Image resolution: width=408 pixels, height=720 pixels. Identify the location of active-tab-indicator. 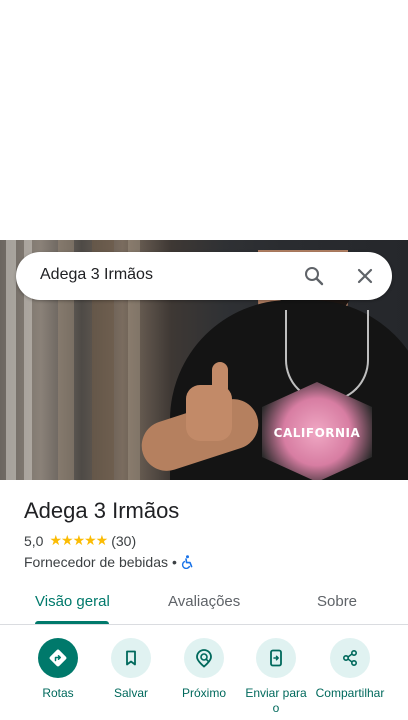
(72, 622).